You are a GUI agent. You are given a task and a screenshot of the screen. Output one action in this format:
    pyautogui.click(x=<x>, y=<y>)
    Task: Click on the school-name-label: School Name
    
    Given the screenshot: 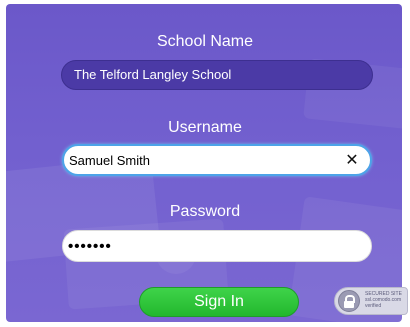 What is the action you would take?
    pyautogui.click(x=205, y=41)
    